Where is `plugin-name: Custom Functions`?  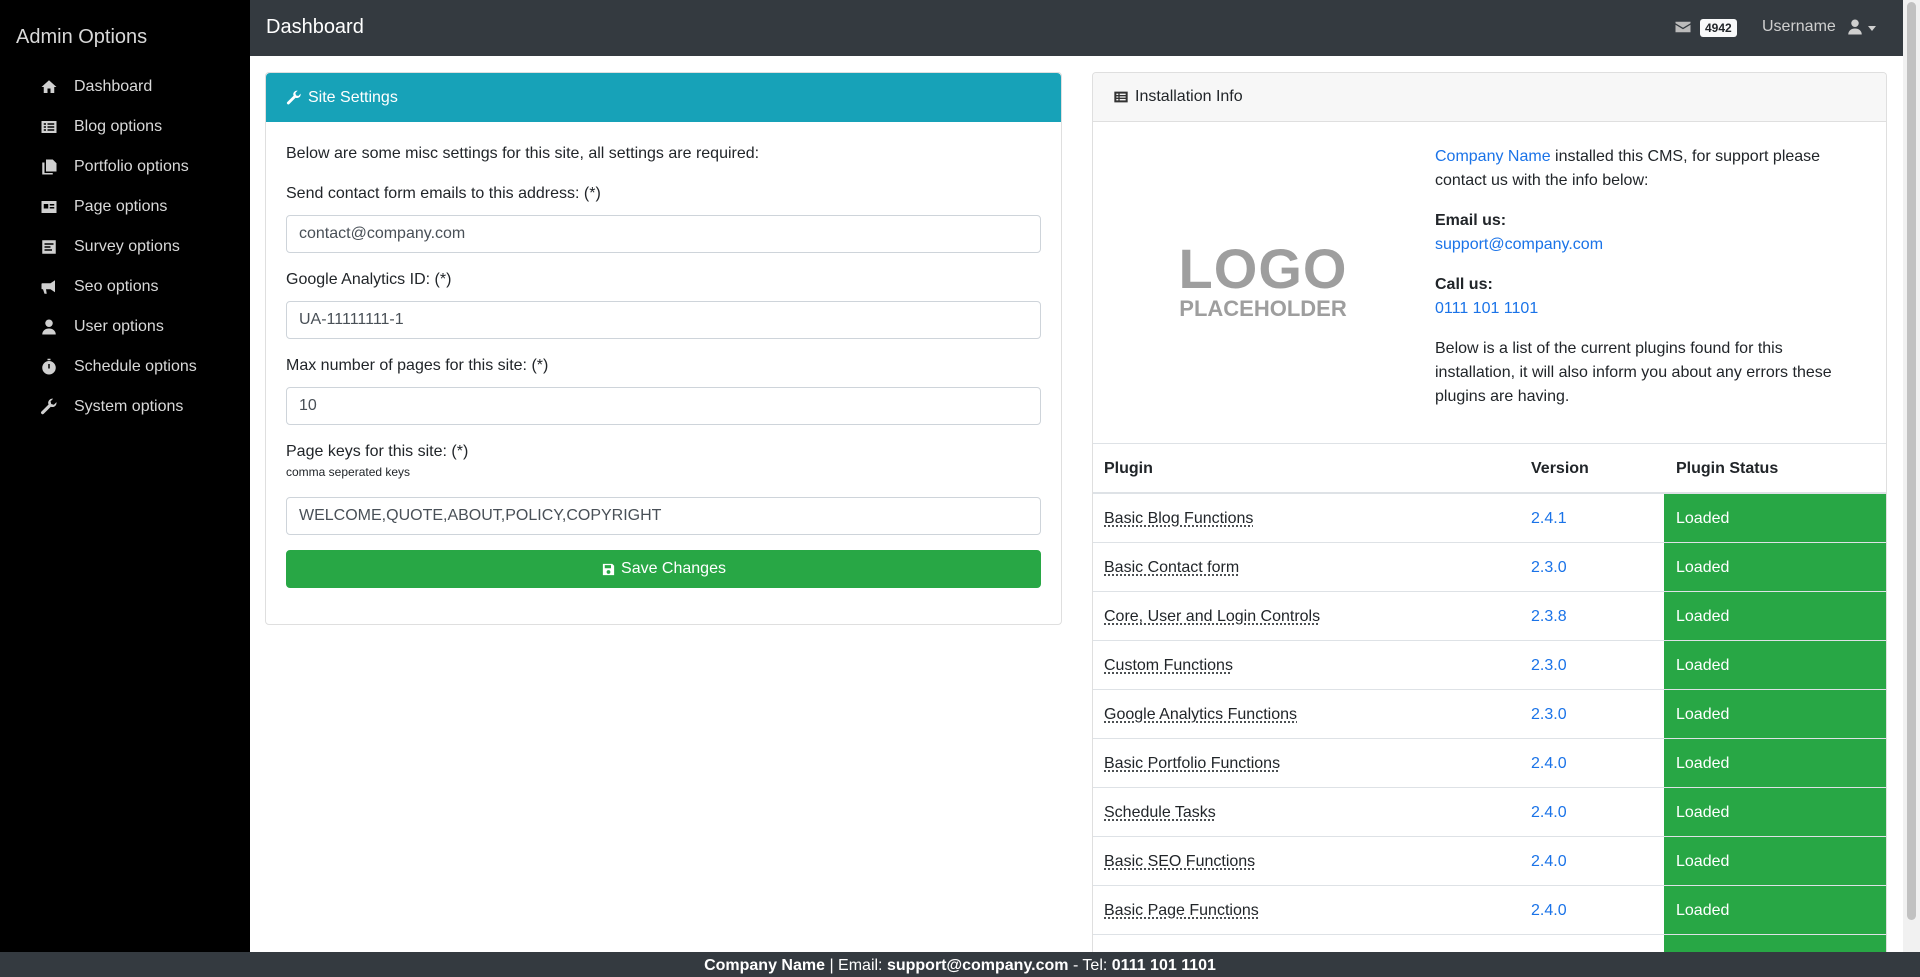
plugin-name: Custom Functions is located at coordinates (1168, 665).